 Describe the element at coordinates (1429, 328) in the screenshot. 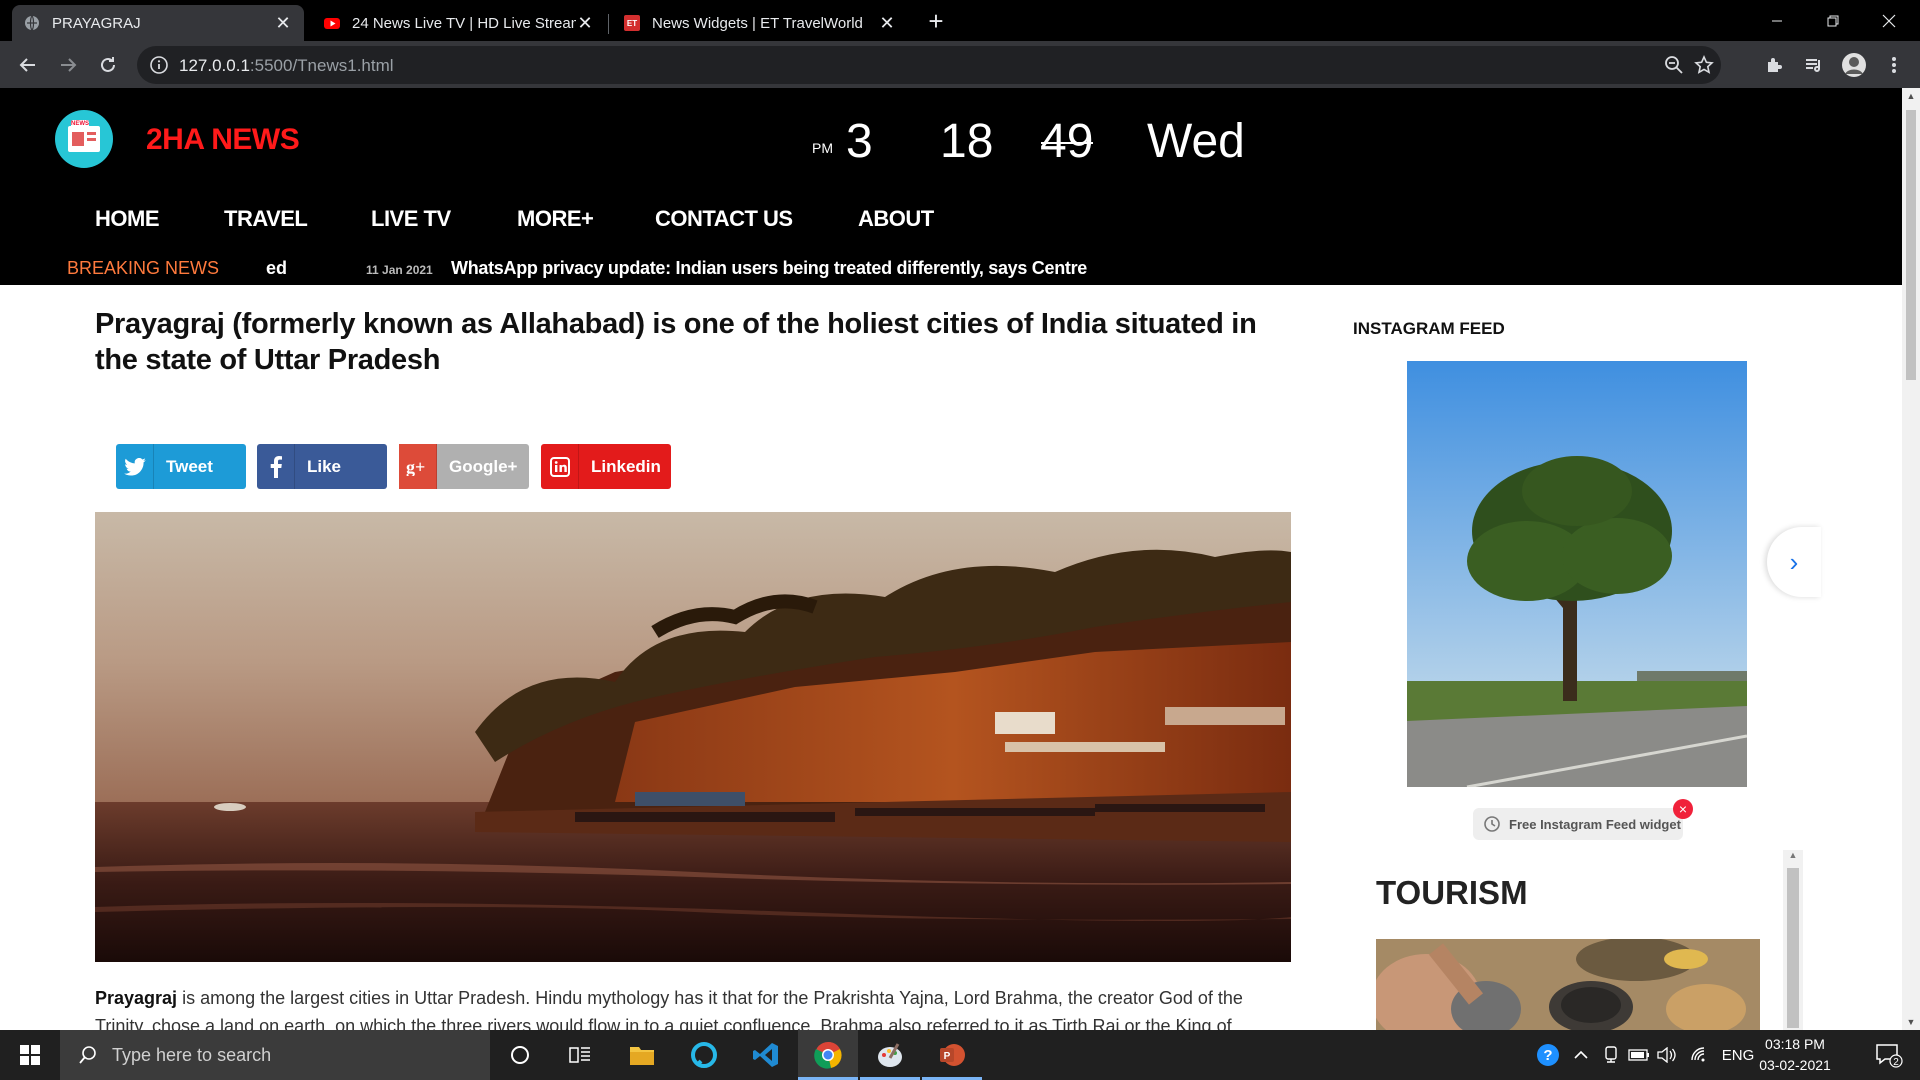

I see `instagram-feed-heading: INSTAGRAM FEED` at that location.